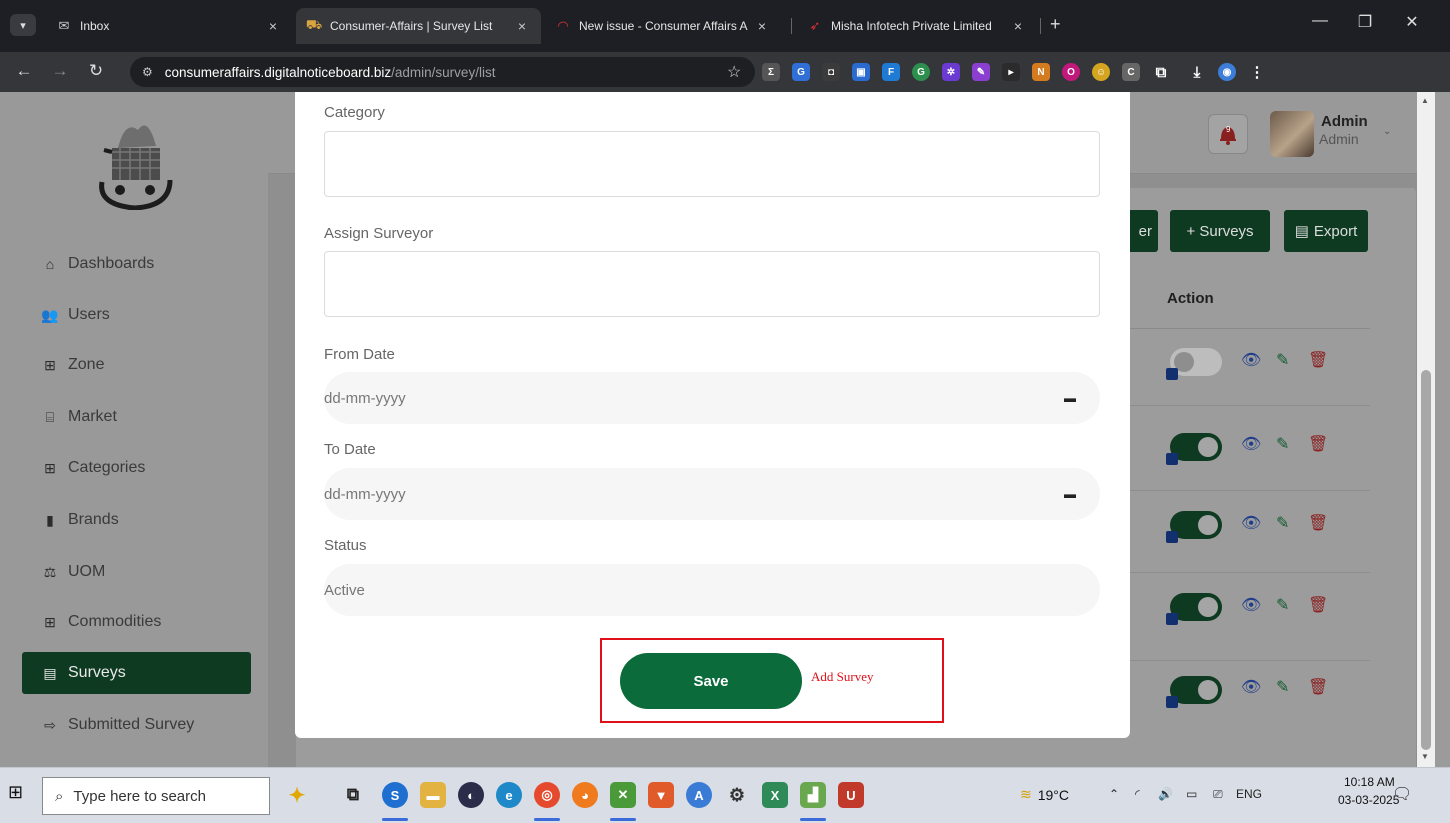 The width and height of the screenshot is (1450, 823). Describe the element at coordinates (1412, 22) in the screenshot. I see `window-close-icon: ✕` at that location.